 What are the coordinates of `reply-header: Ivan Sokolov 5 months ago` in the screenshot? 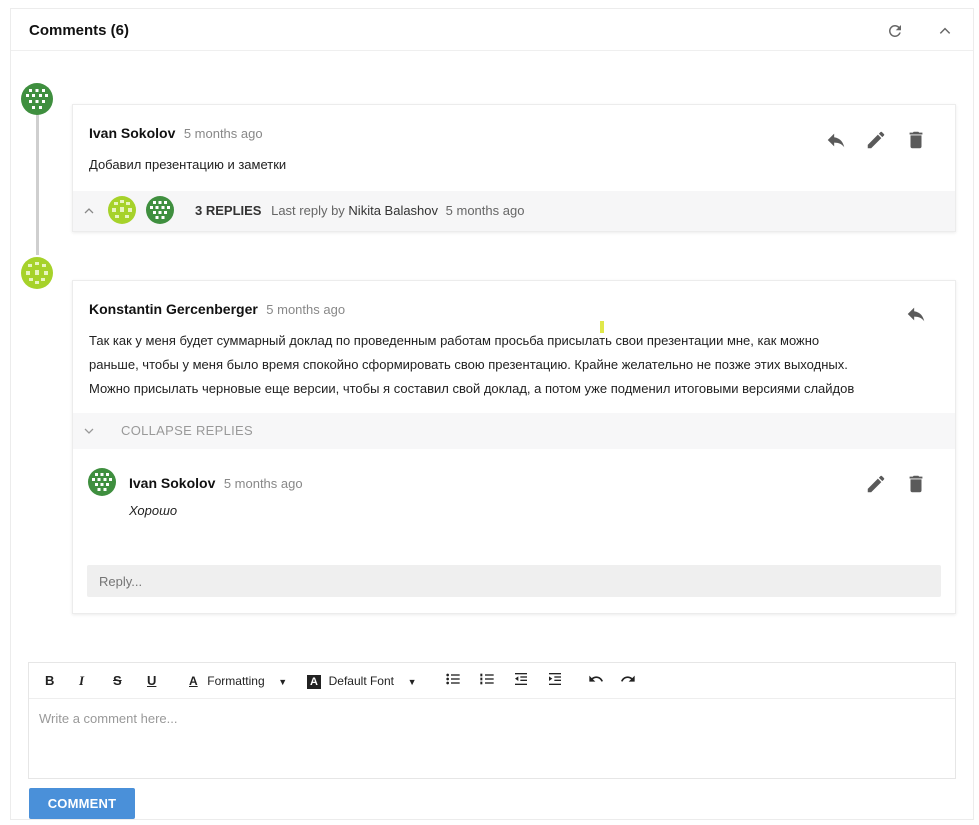 It's located at (216, 484).